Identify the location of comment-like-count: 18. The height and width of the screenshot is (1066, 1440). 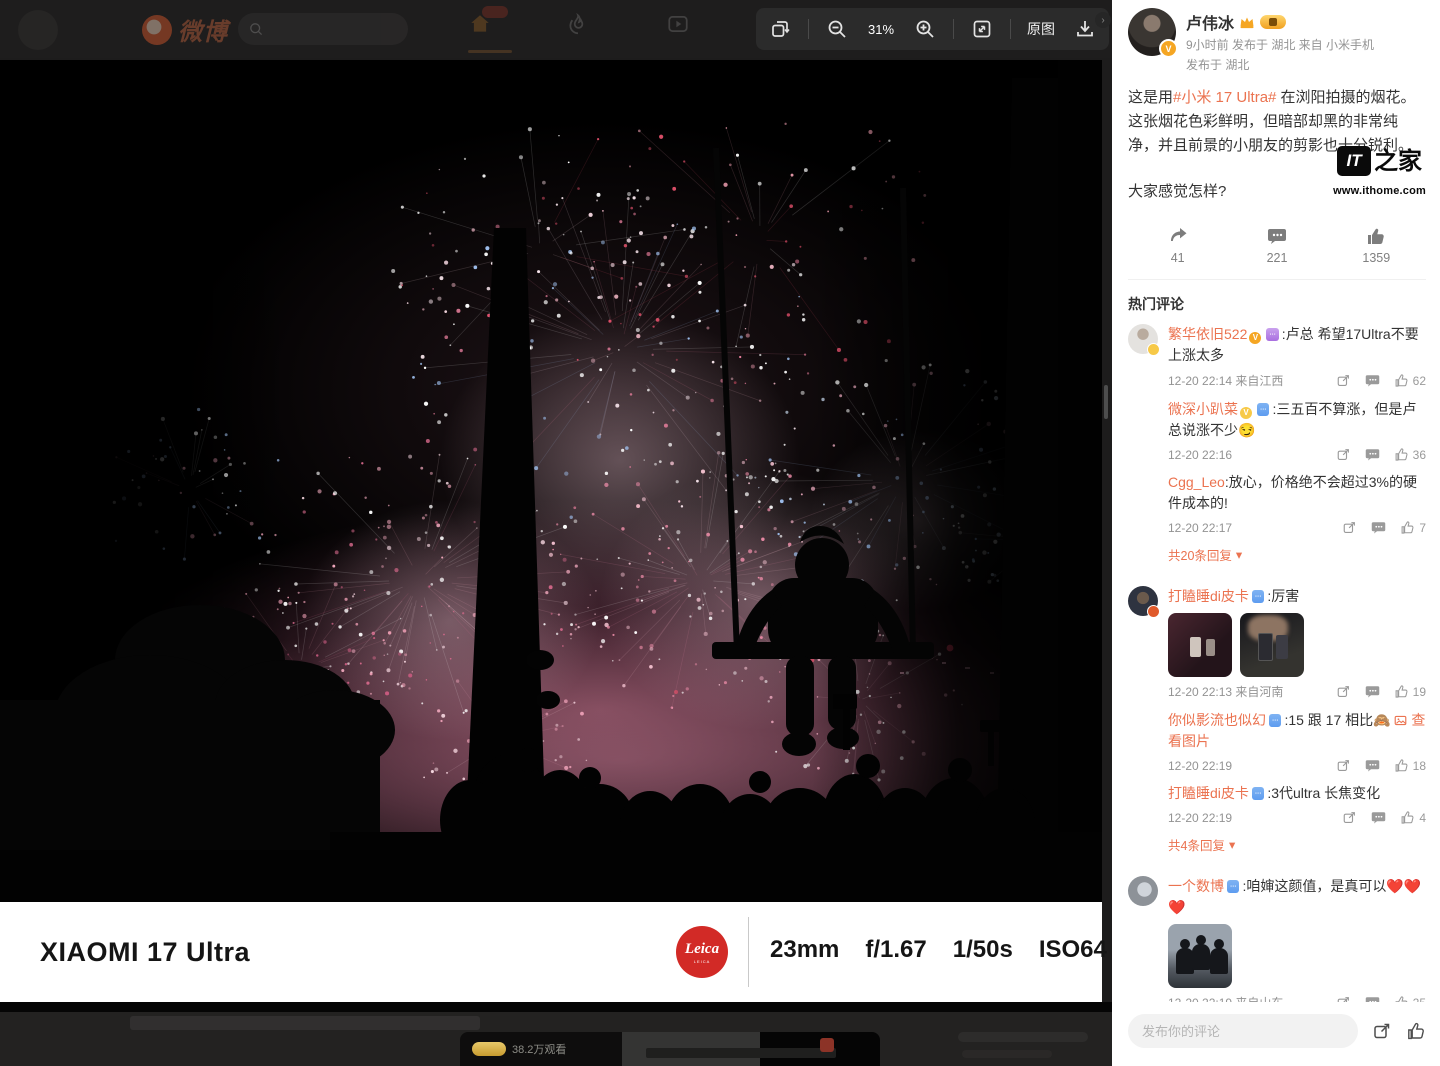
(1419, 765).